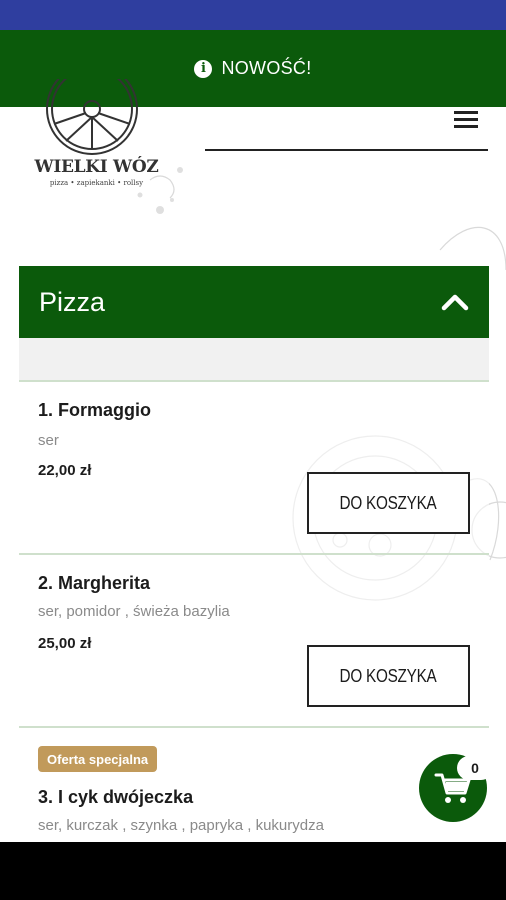 The image size is (506, 900). I want to click on product-name: 1. Formaggio, so click(95, 410).